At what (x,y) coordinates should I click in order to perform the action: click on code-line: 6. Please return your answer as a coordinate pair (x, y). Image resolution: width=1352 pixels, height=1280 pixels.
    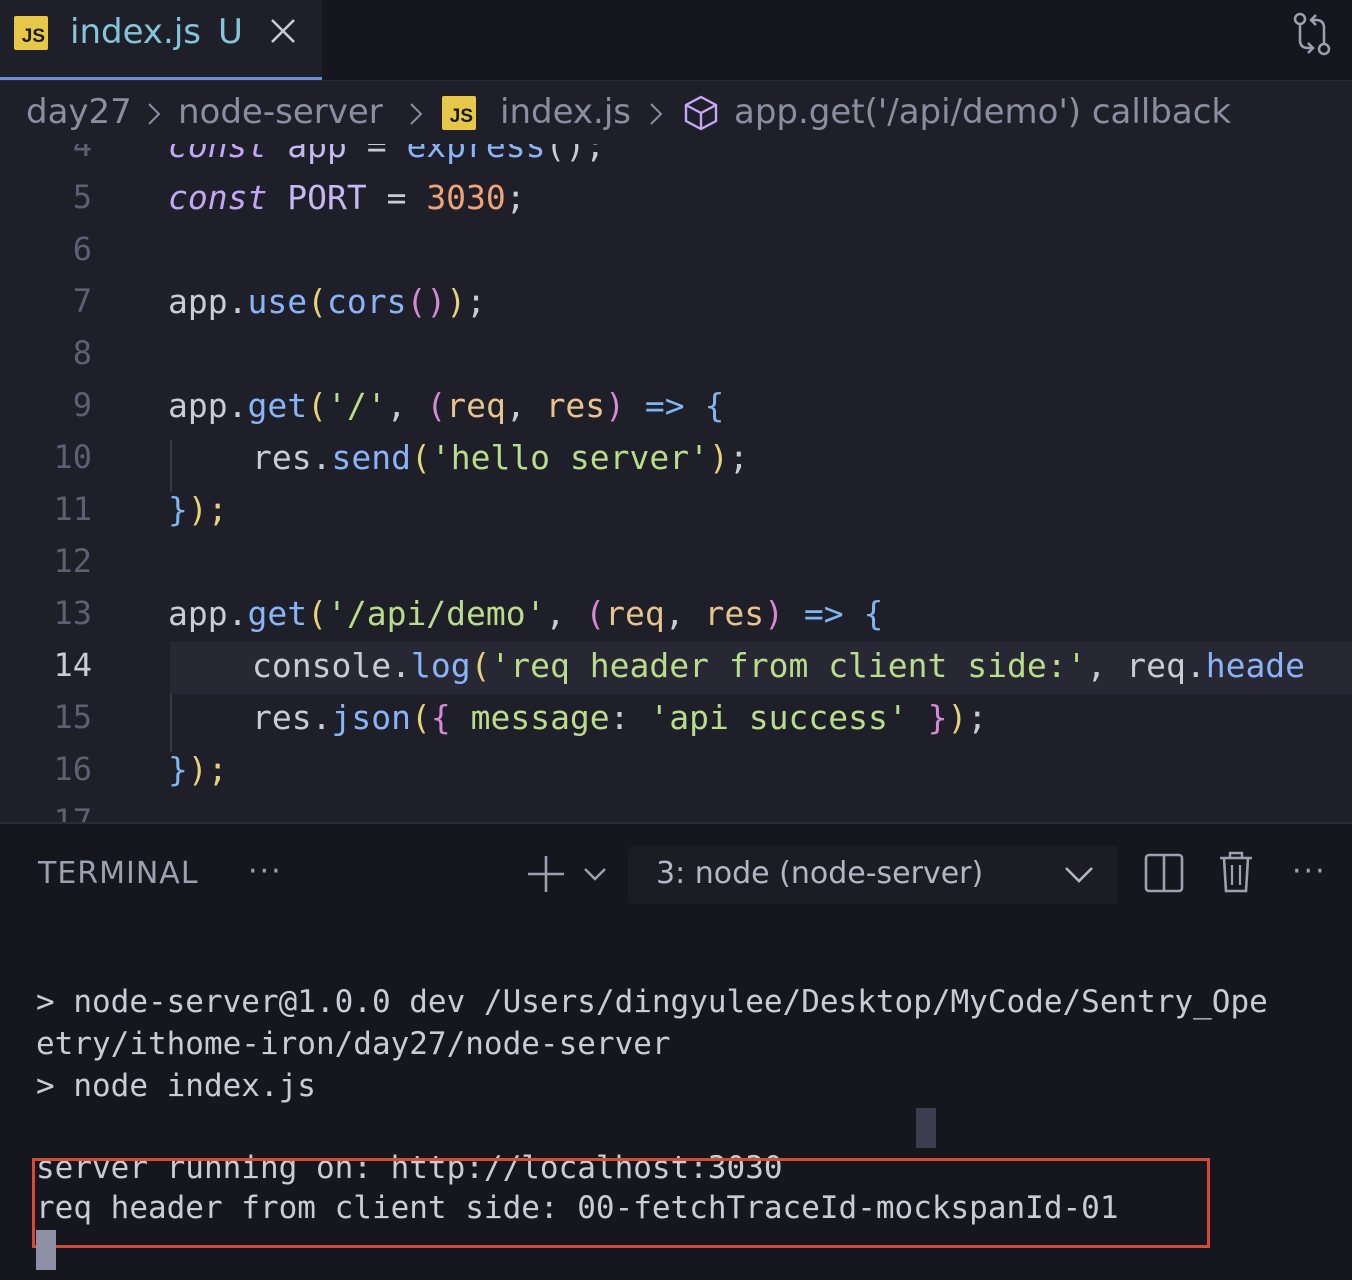
    Looking at the image, I should click on (676, 252).